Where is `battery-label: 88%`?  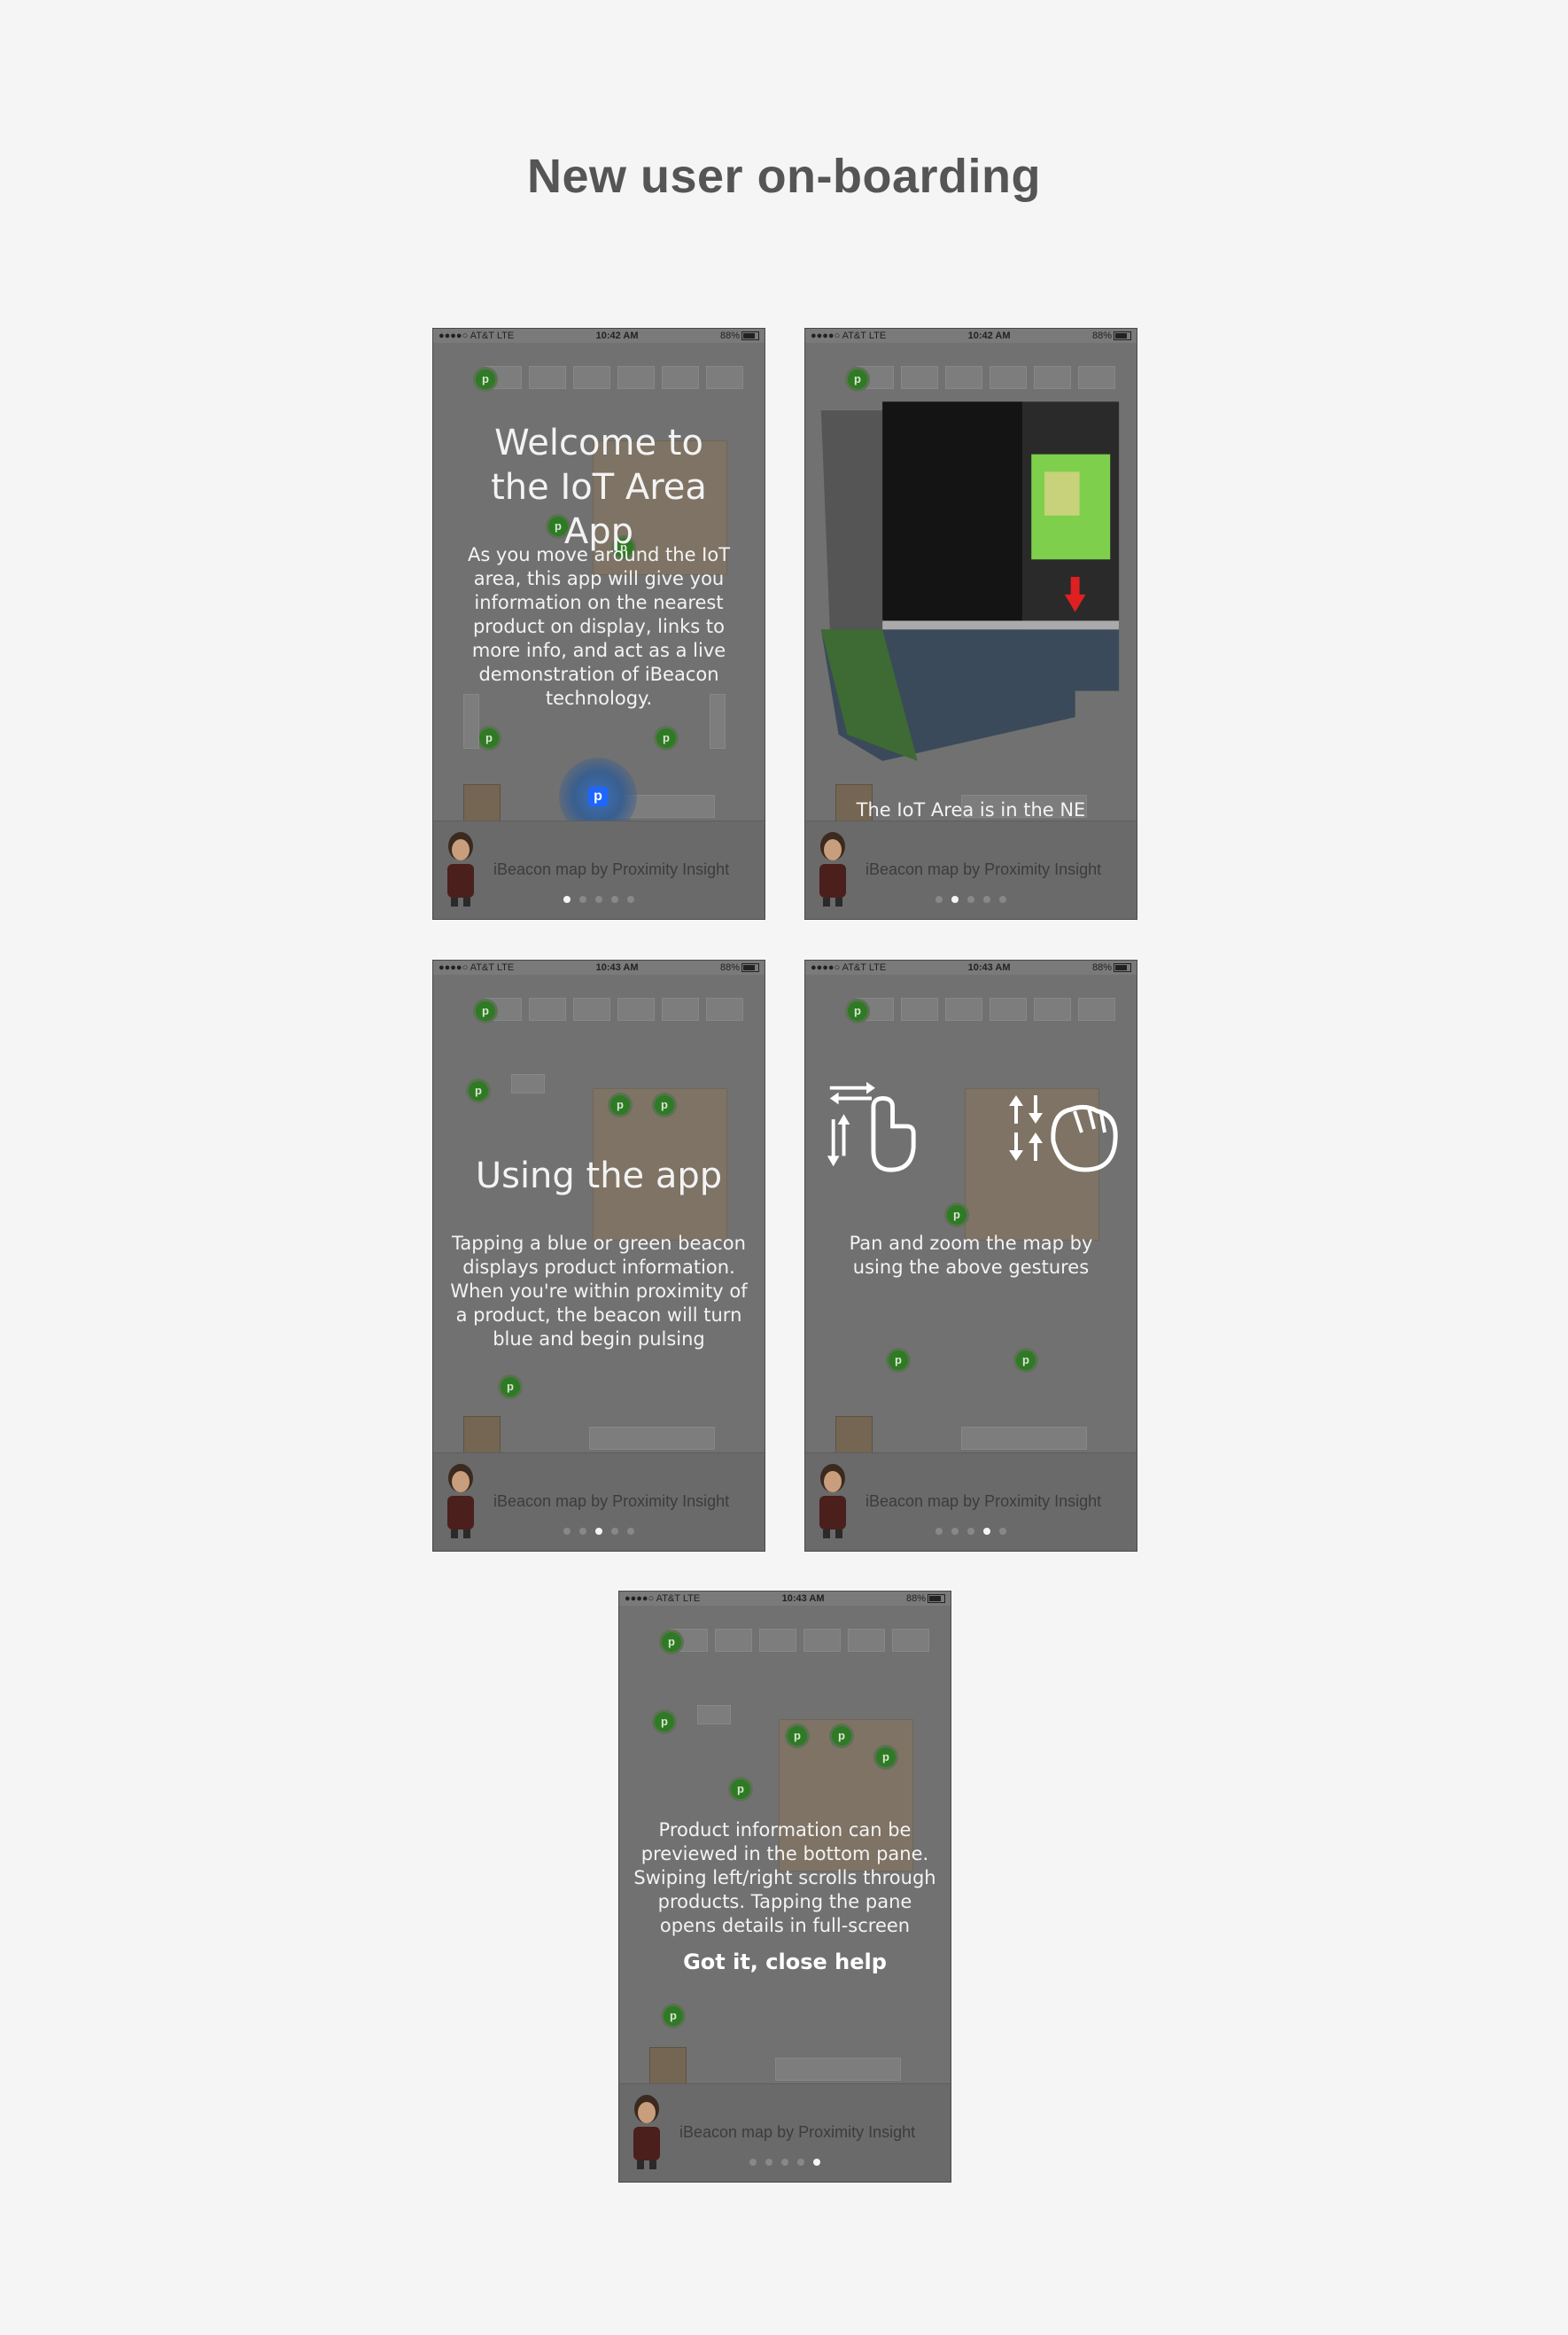
battery-label: 88% is located at coordinates (1101, 336).